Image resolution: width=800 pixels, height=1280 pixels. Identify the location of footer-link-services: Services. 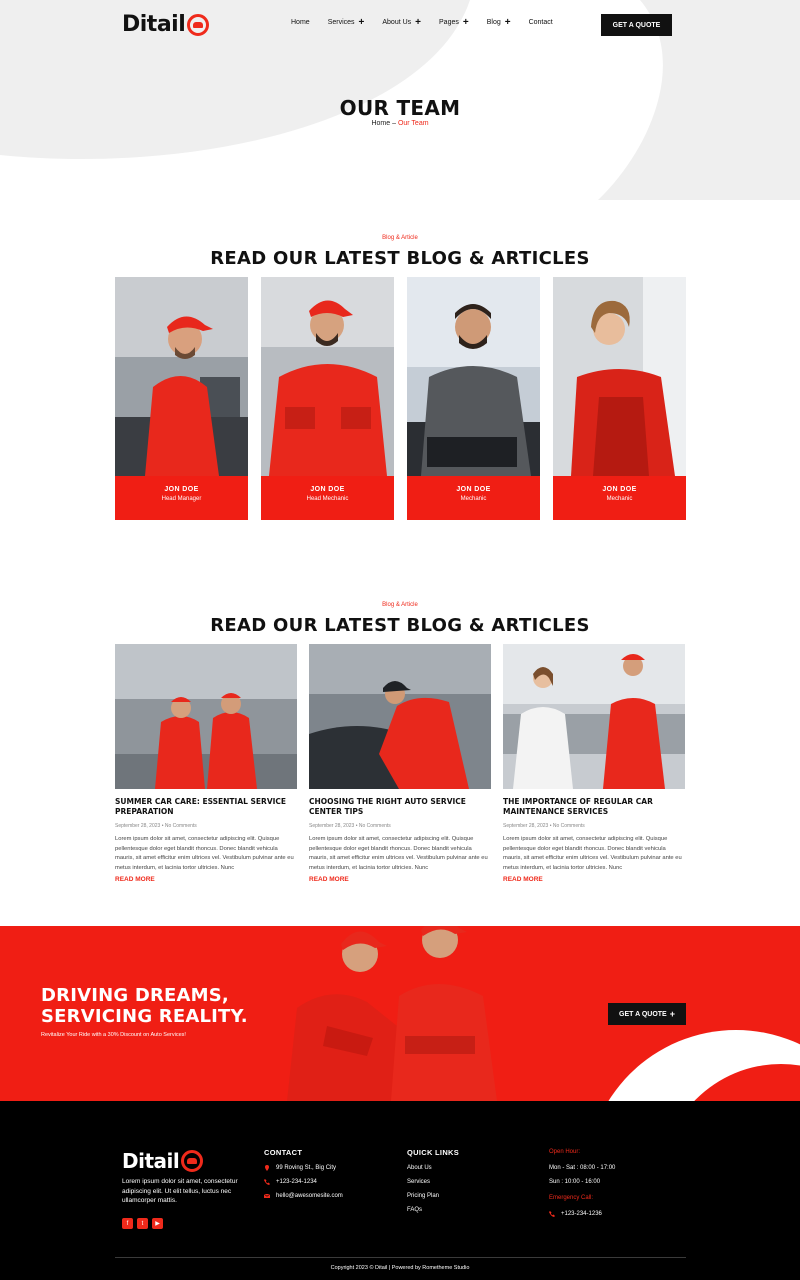
(418, 1182).